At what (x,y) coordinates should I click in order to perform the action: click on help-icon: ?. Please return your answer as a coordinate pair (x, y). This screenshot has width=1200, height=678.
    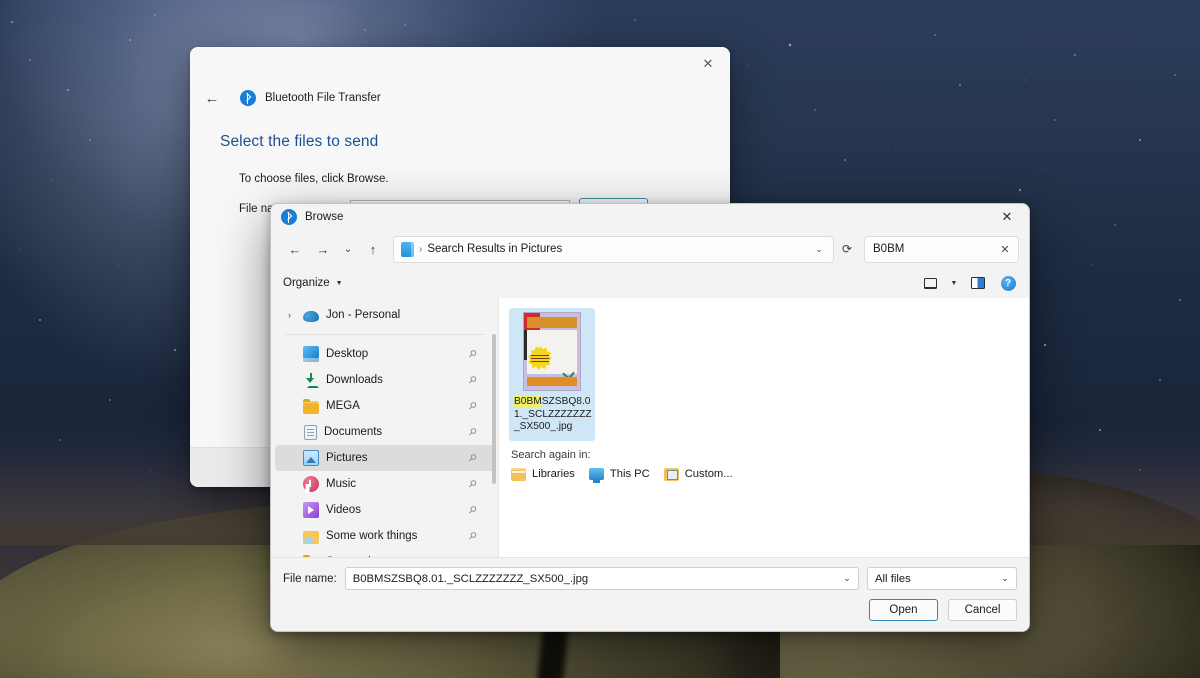
    Looking at the image, I should click on (1008, 283).